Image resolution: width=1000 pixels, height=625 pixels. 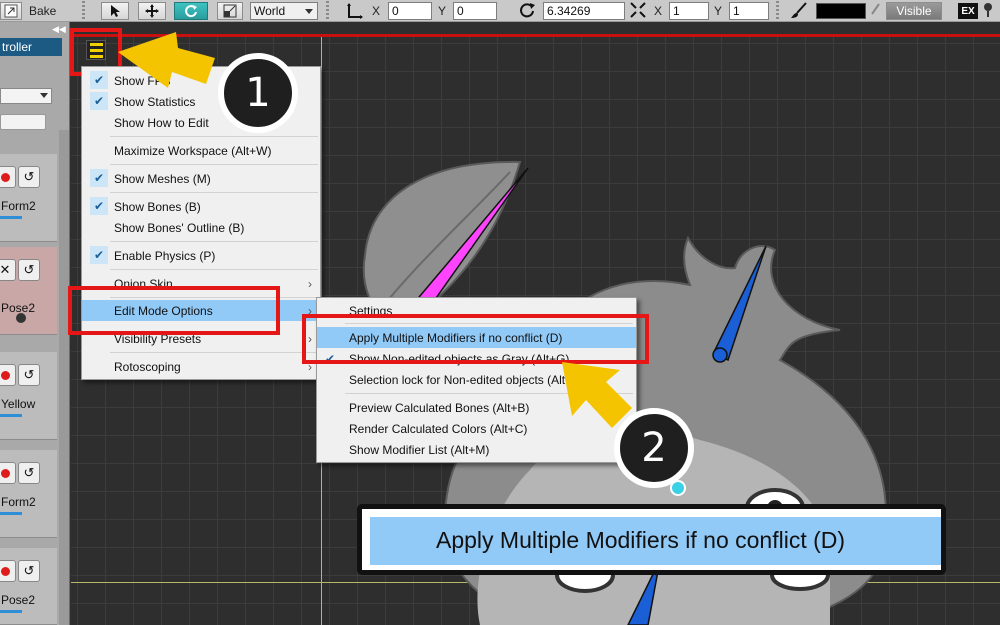 I want to click on close-icon: ✕, so click(x=5, y=269).